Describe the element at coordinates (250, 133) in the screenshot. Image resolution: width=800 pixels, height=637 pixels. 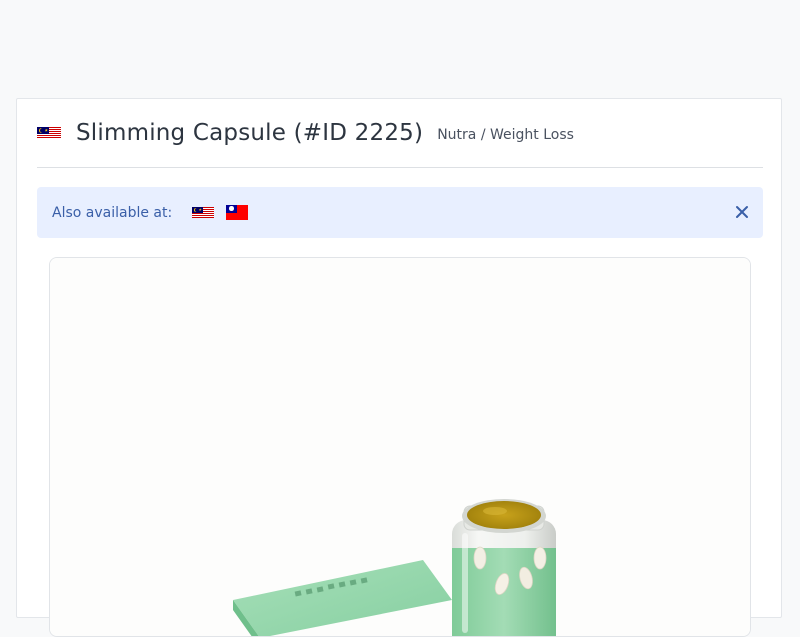
I see `offer-title: Slimming Capsule (#ID 2225)` at that location.